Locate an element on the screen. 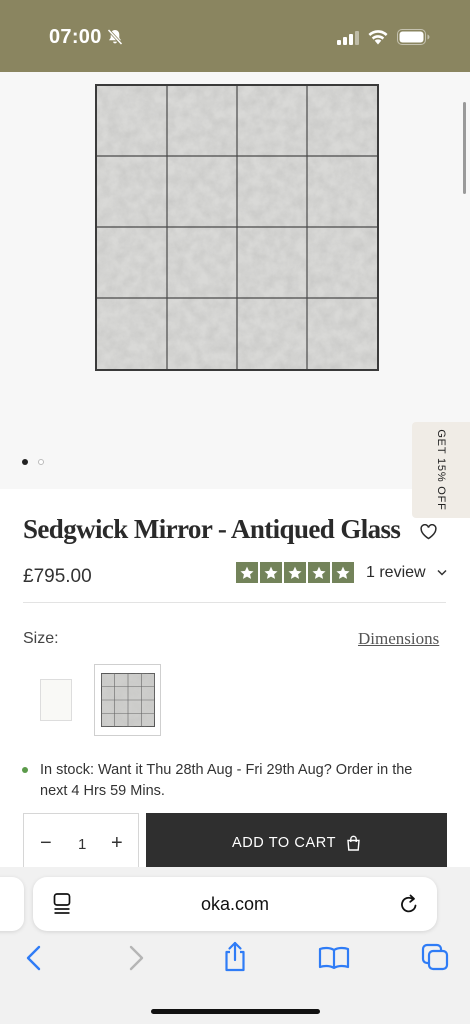  product-title: Sedgwick Mirror - Antiqued Glass is located at coordinates (212, 529).